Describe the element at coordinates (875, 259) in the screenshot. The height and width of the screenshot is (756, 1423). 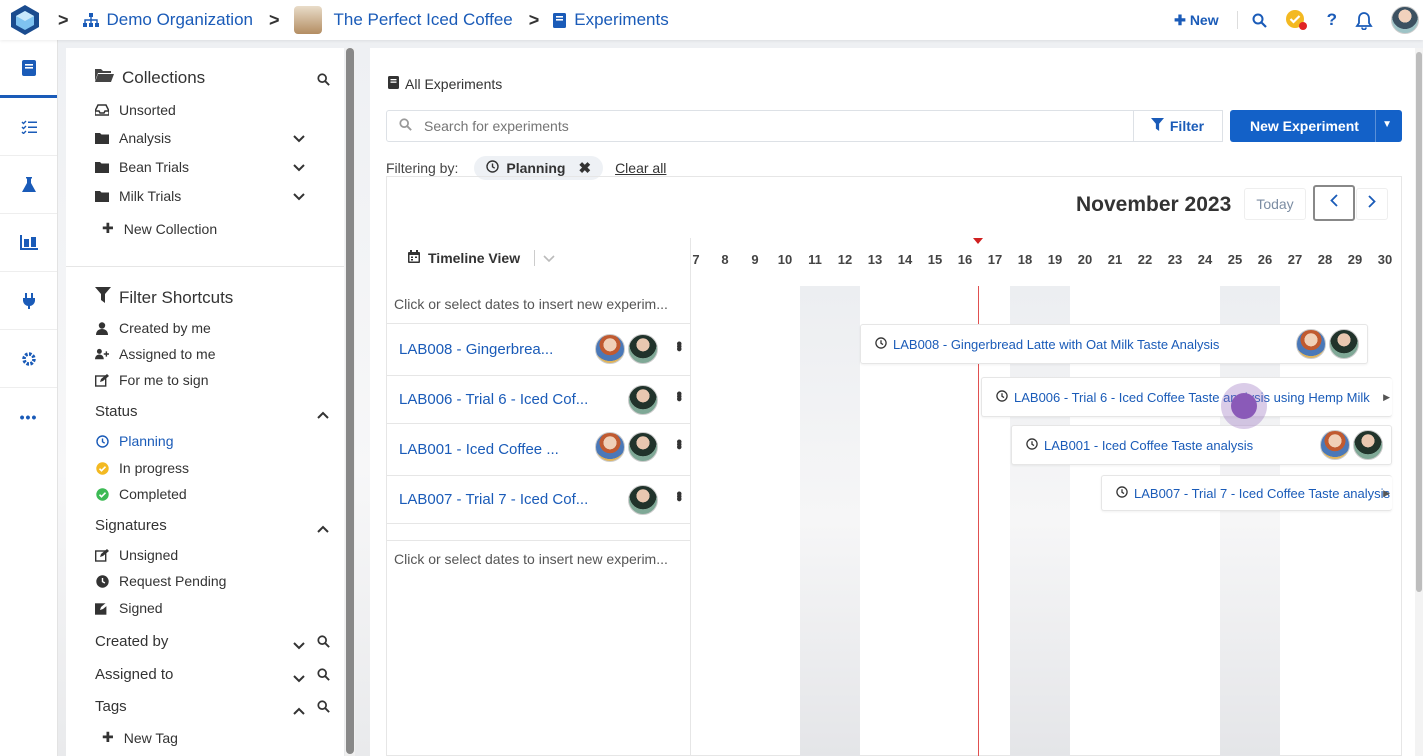
I see `day-label: 13` at that location.